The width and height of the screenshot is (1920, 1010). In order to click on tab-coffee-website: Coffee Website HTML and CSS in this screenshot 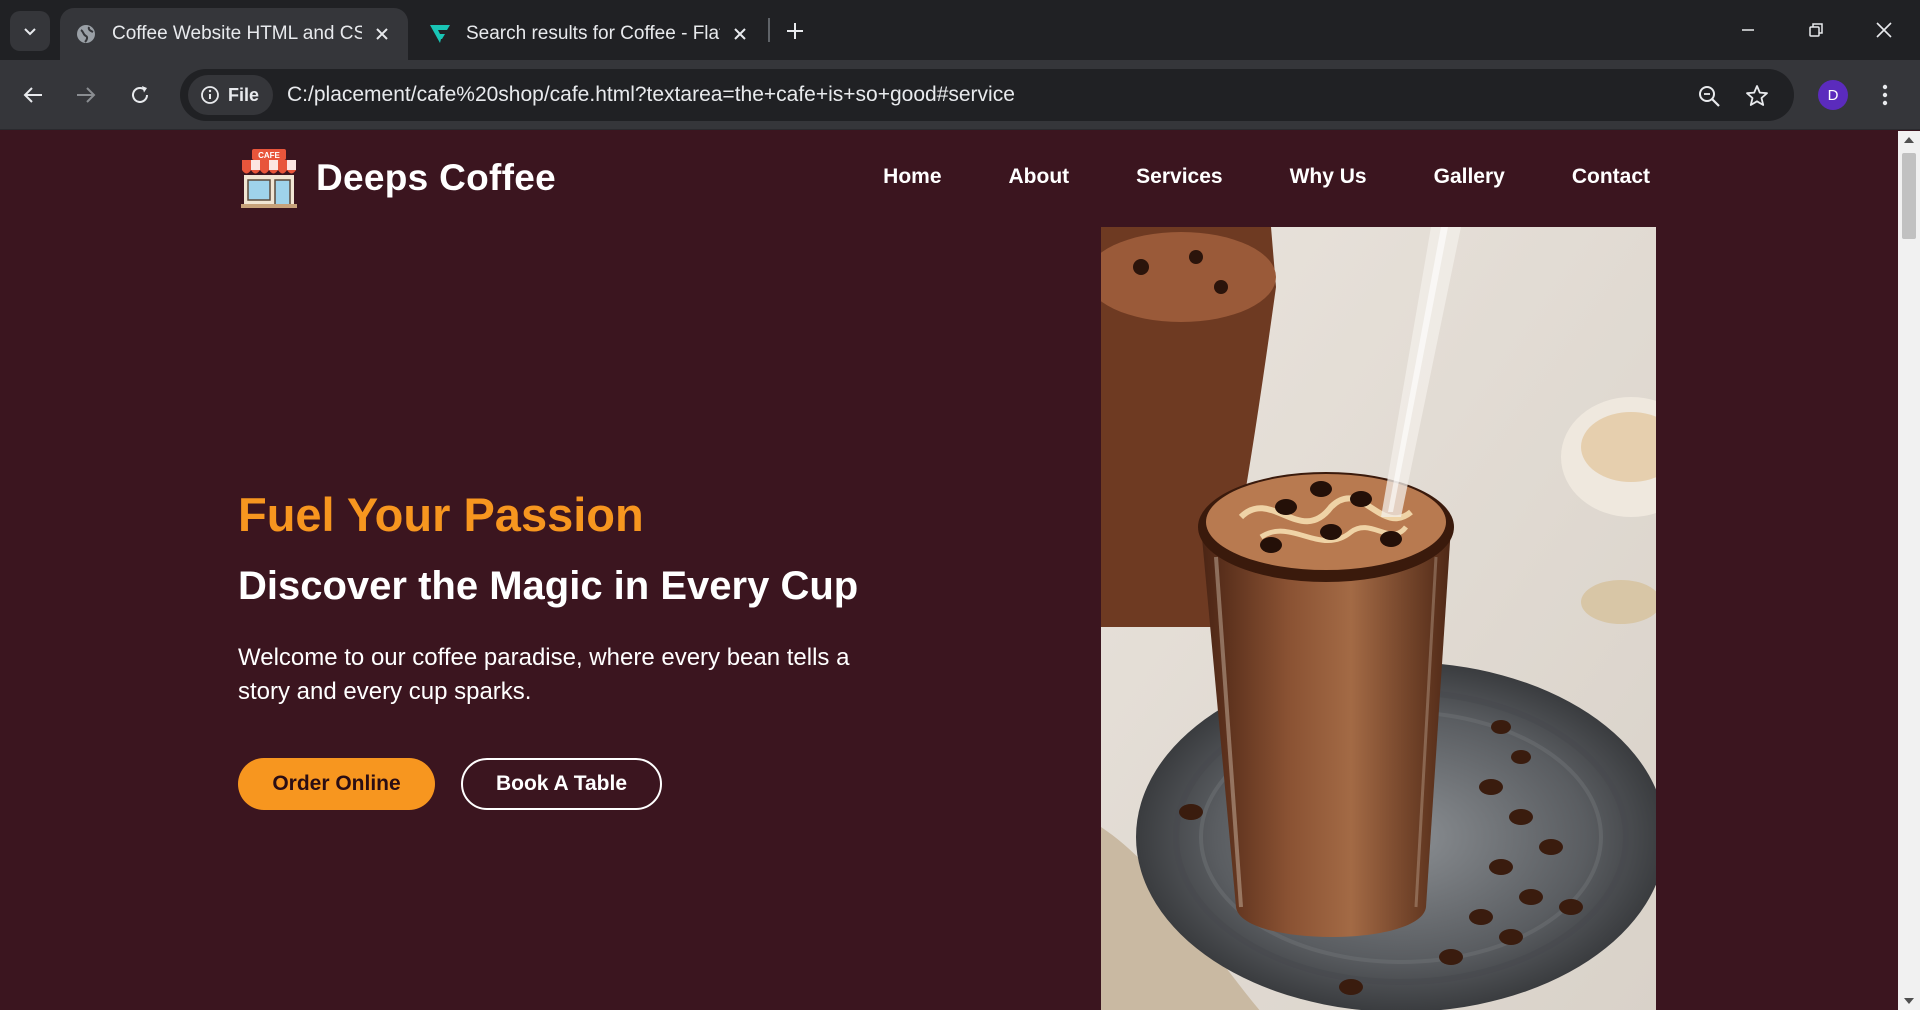, I will do `click(234, 34)`.